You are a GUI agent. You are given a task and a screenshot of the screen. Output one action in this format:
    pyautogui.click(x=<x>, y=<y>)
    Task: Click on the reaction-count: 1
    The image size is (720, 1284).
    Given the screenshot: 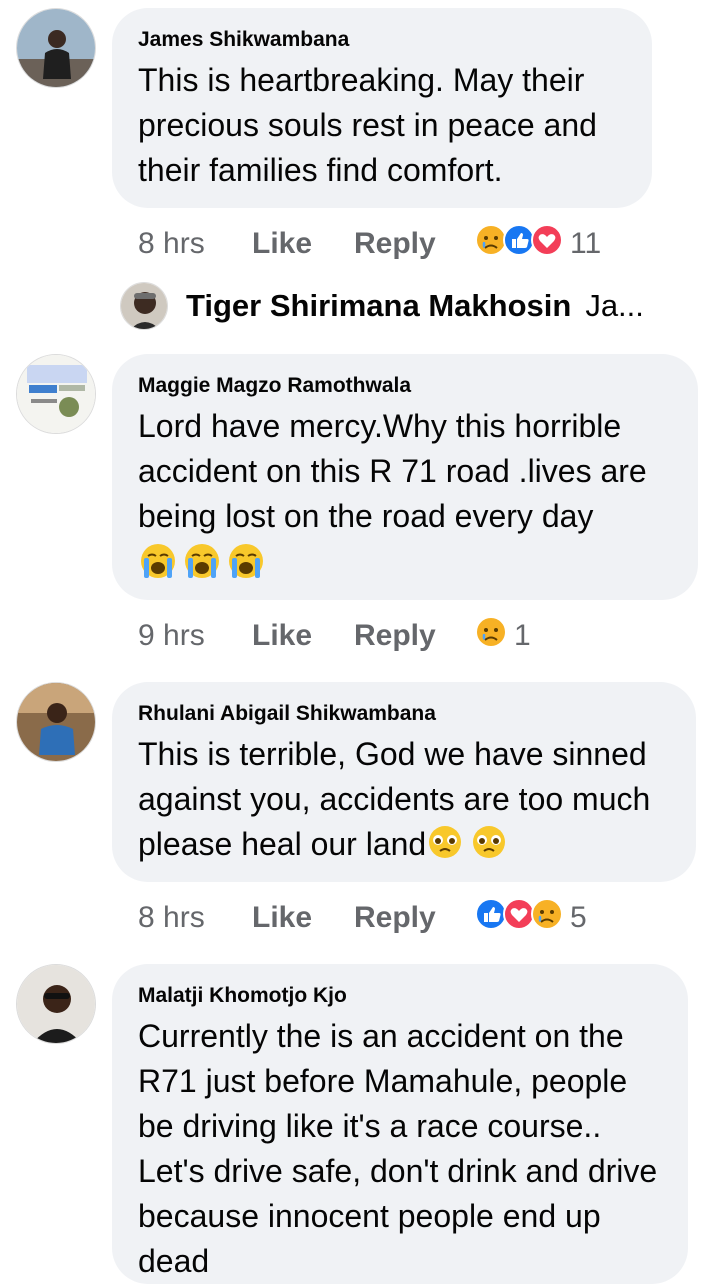 What is the action you would take?
    pyautogui.click(x=522, y=636)
    